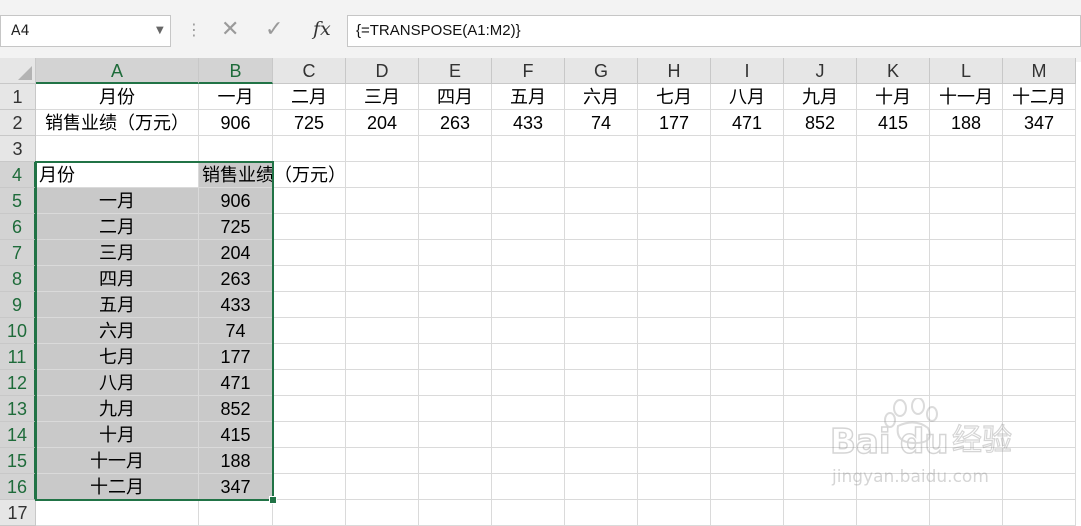  Describe the element at coordinates (117, 513) in the screenshot. I see `cell-a17` at that location.